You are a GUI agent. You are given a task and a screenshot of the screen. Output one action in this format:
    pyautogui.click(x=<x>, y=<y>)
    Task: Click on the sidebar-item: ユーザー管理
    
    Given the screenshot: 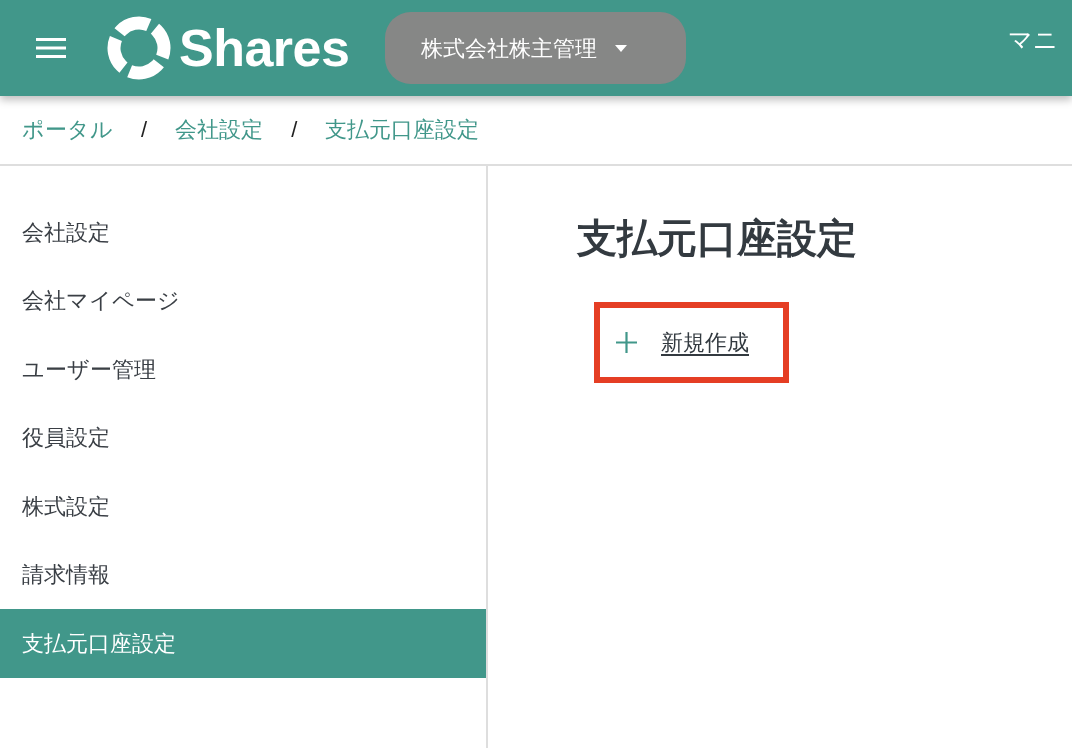 What is the action you would take?
    pyautogui.click(x=243, y=369)
    